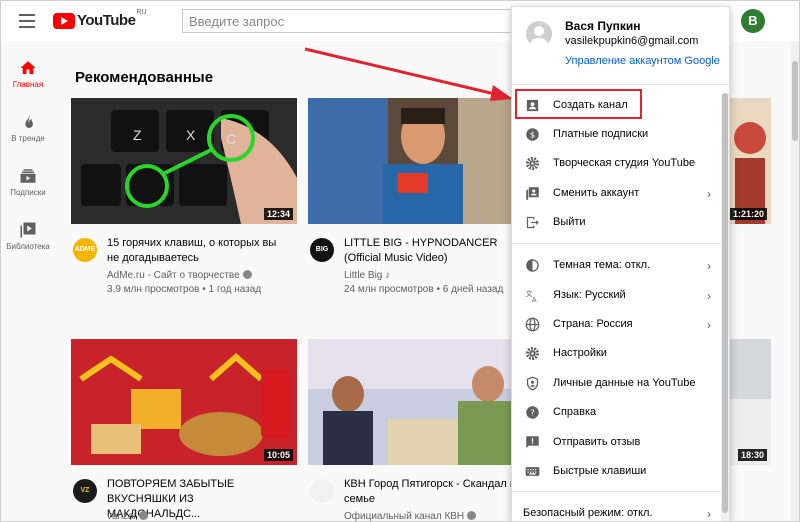 This screenshot has width=800, height=522. I want to click on video-thumbnail: 1:21:20, so click(750, 161).